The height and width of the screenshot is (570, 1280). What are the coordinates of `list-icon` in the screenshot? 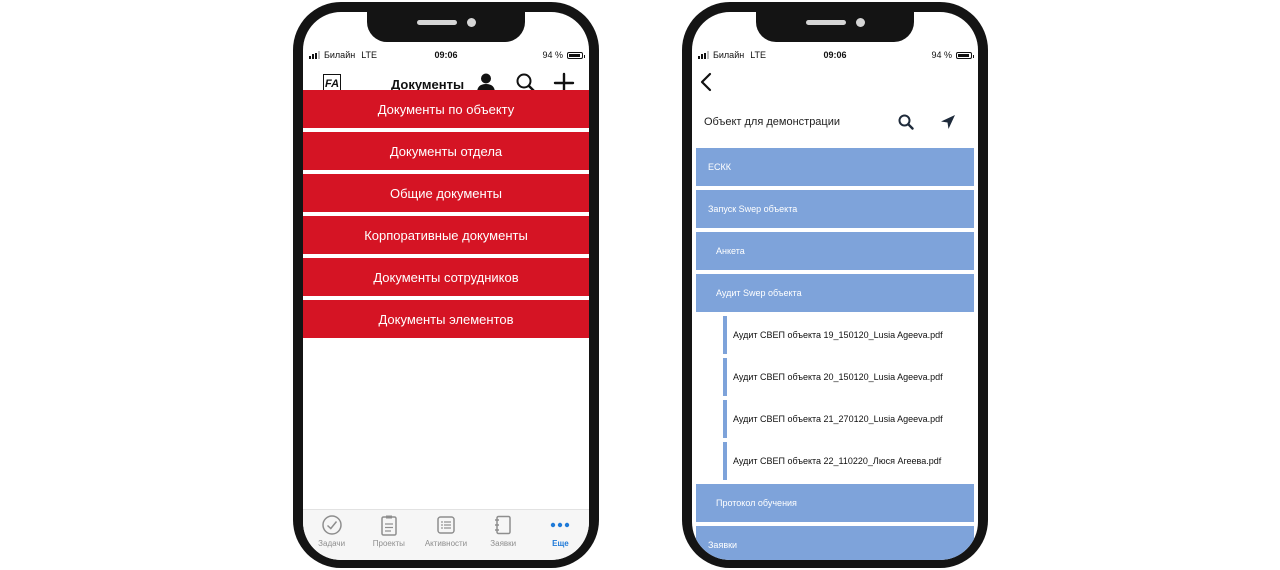 It's located at (446, 525).